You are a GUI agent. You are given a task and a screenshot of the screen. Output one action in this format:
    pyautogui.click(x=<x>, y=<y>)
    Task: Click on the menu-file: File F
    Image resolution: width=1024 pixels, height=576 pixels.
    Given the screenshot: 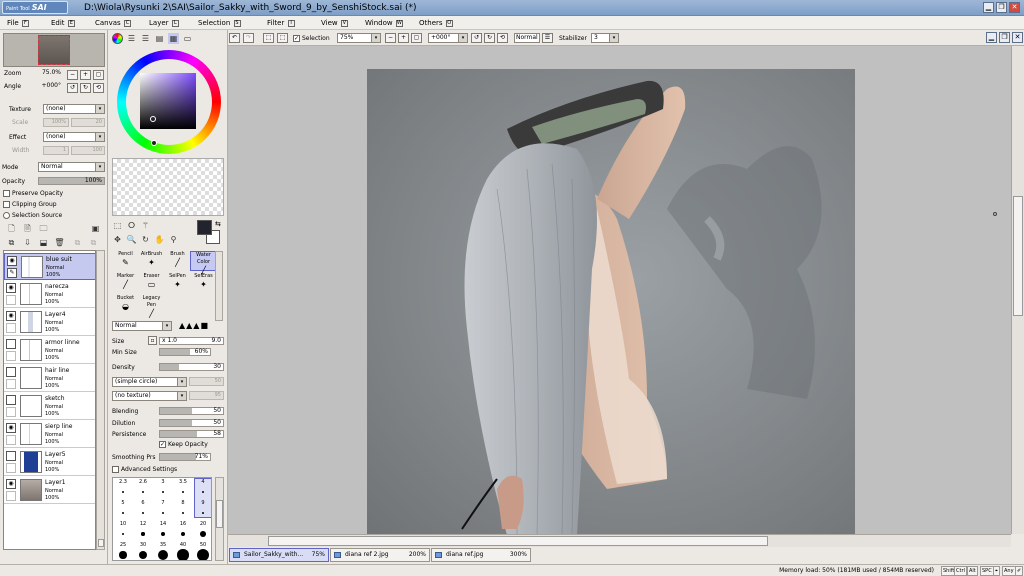 What is the action you would take?
    pyautogui.click(x=18, y=23)
    